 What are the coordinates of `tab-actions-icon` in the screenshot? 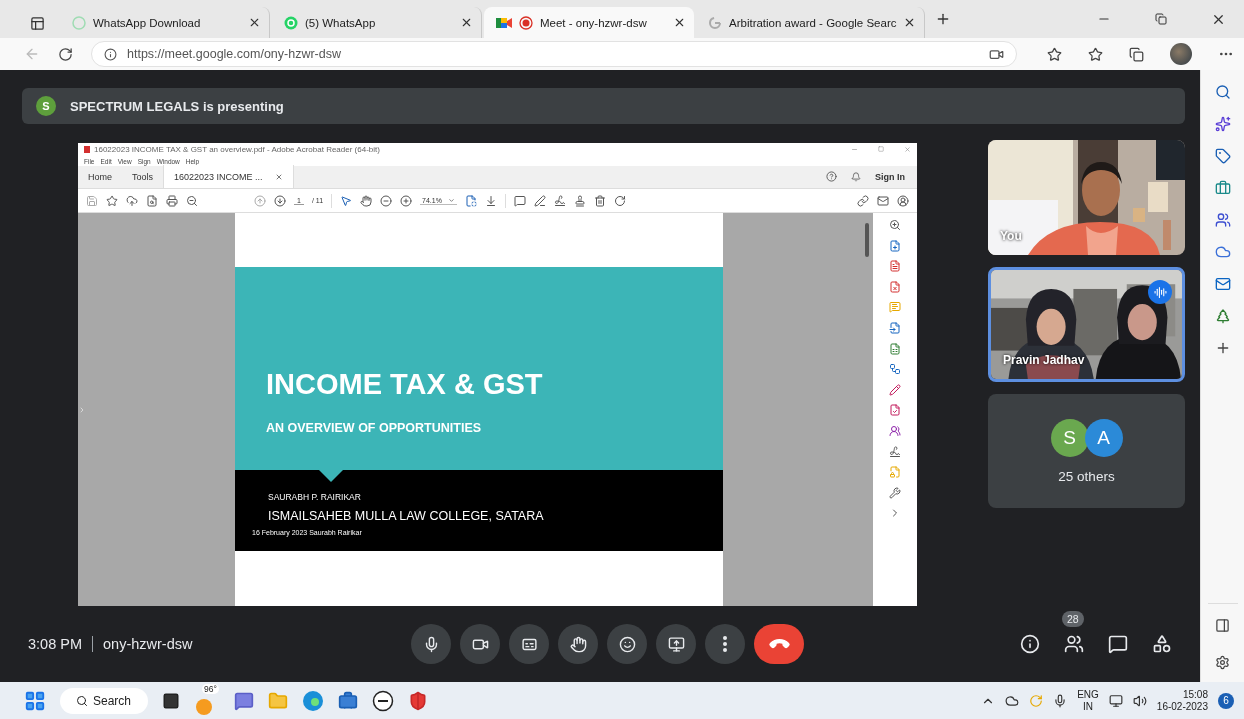 It's located at (37, 23).